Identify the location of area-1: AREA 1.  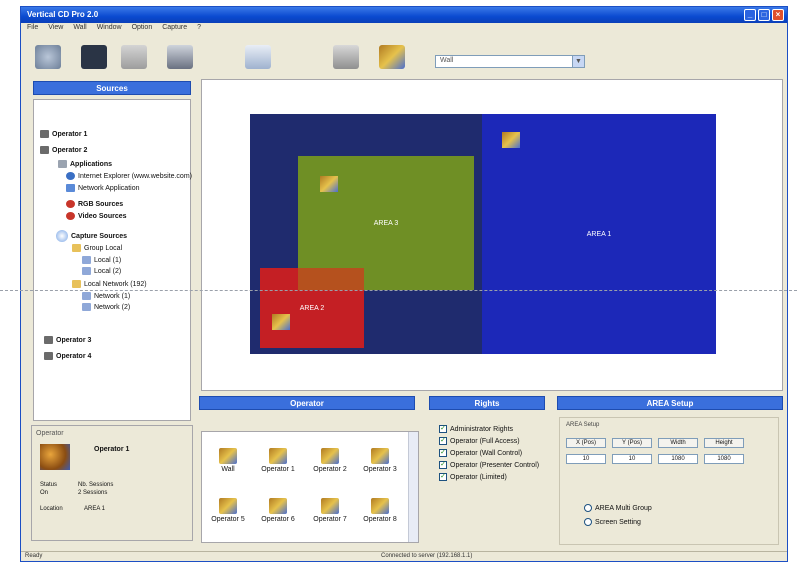
(599, 234).